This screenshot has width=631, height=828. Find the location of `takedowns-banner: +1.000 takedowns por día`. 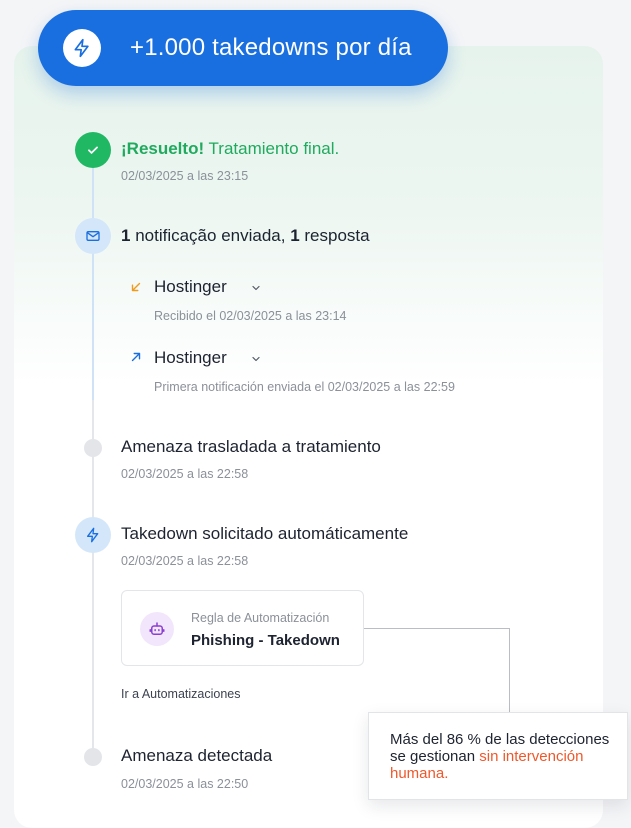

takedowns-banner: +1.000 takedowns por día is located at coordinates (243, 48).